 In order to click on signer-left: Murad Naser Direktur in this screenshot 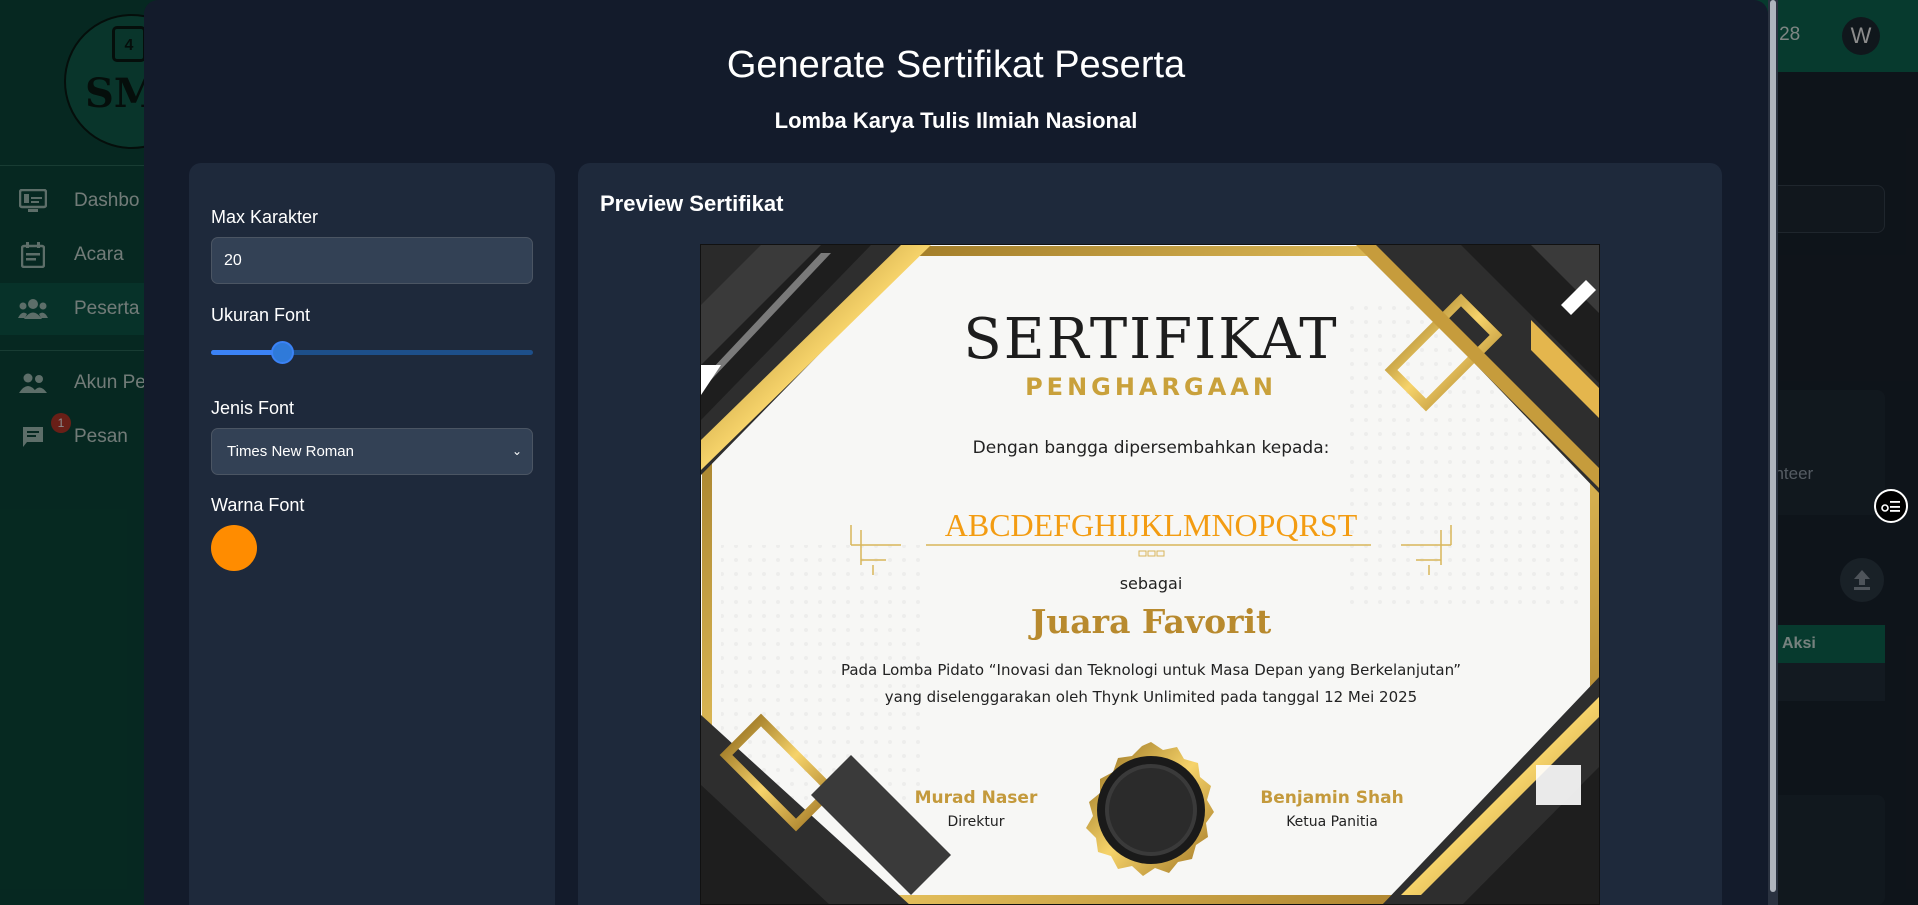, I will do `click(976, 809)`.